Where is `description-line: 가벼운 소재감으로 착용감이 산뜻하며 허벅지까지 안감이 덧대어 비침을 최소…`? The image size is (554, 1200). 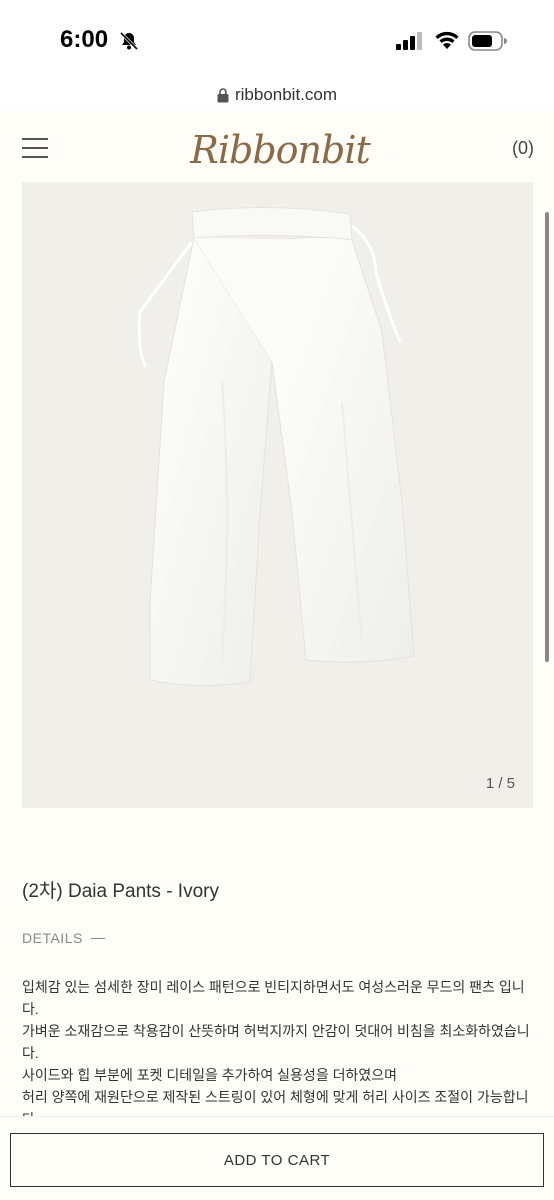 description-line: 가벼운 소재감으로 착용감이 산뜻하며 허벅지까지 안감이 덧대어 비침을 최소… is located at coordinates (276, 1042).